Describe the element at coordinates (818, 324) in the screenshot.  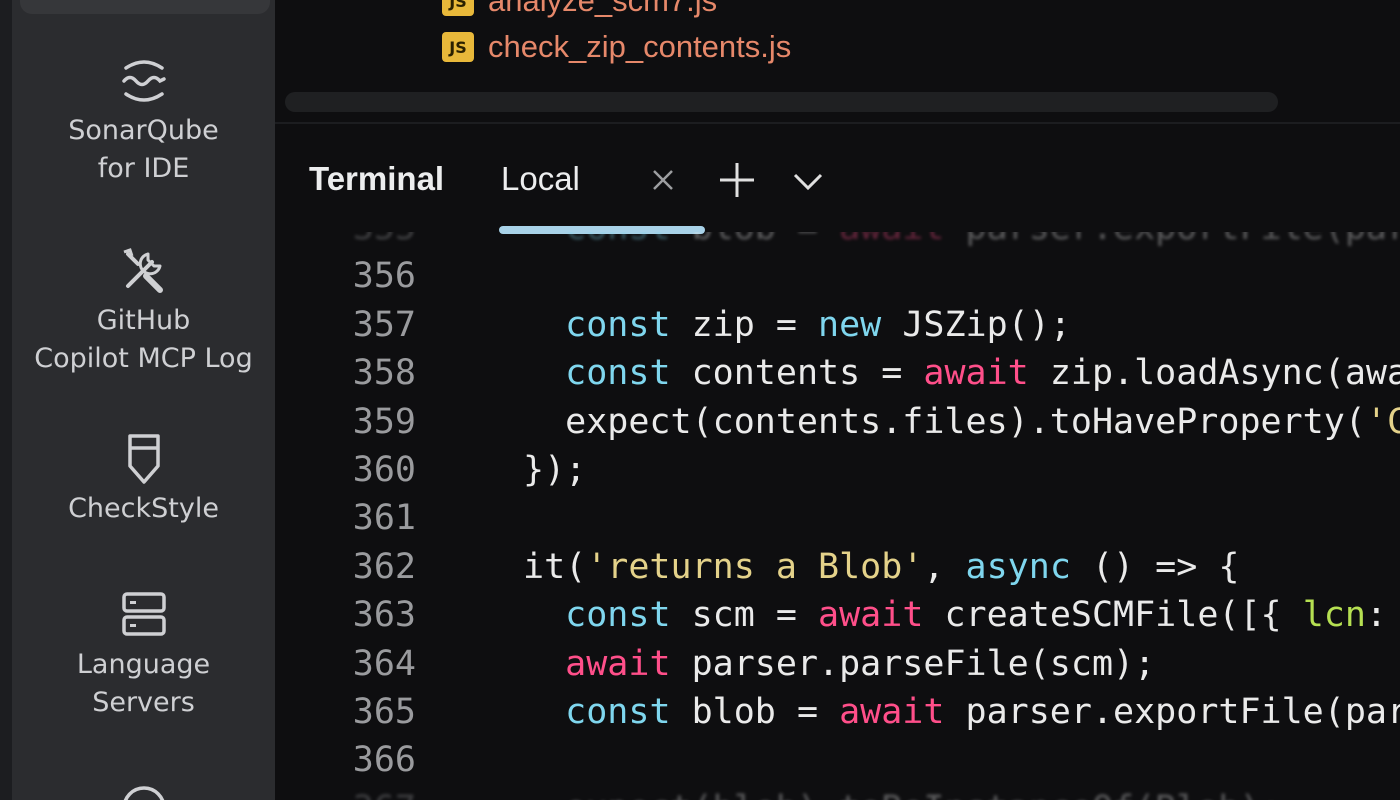
I see `code-text: const zip = new JSZip();` at that location.